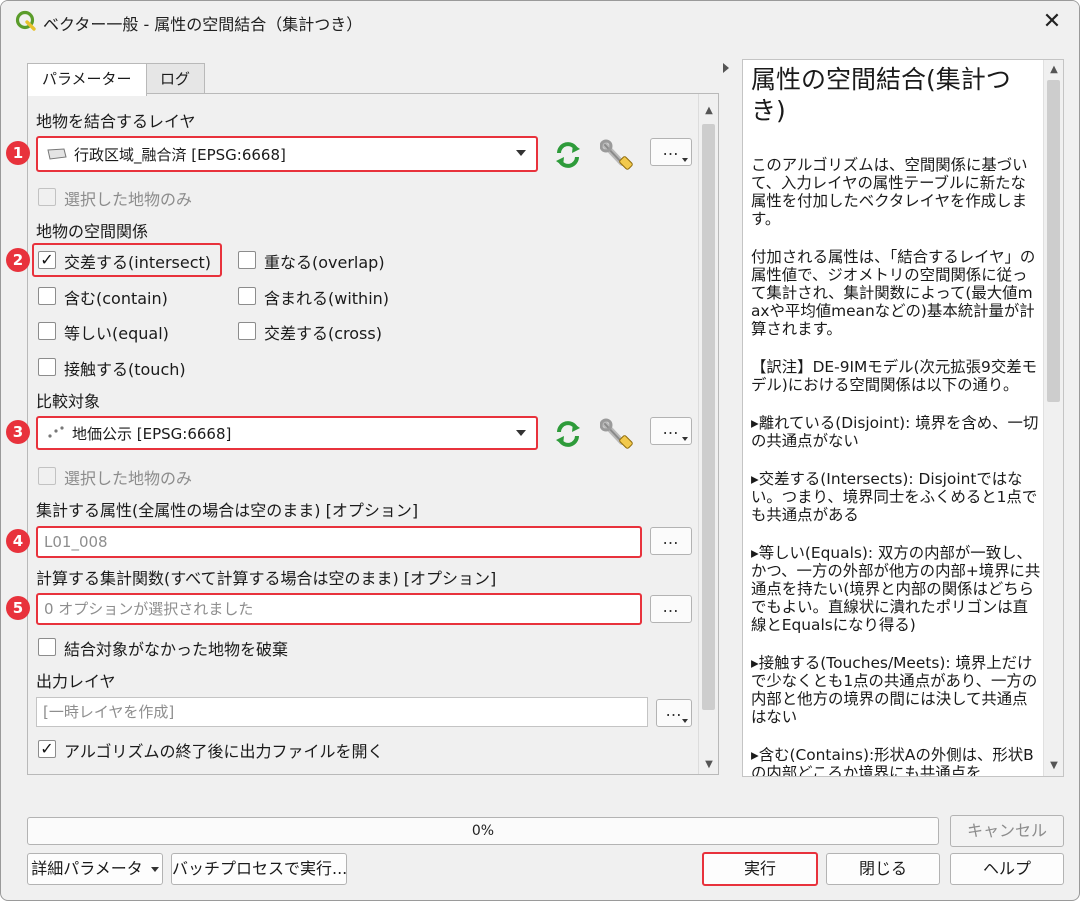 This screenshot has height=901, width=1080. I want to click on join-layer-label: 地物を結合するレイヤ, so click(116, 121).